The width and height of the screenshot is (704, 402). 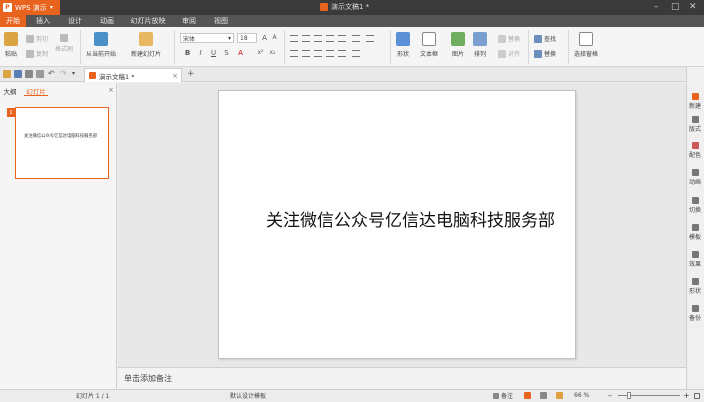 I want to click on align-left-icon, so click(x=294, y=53).